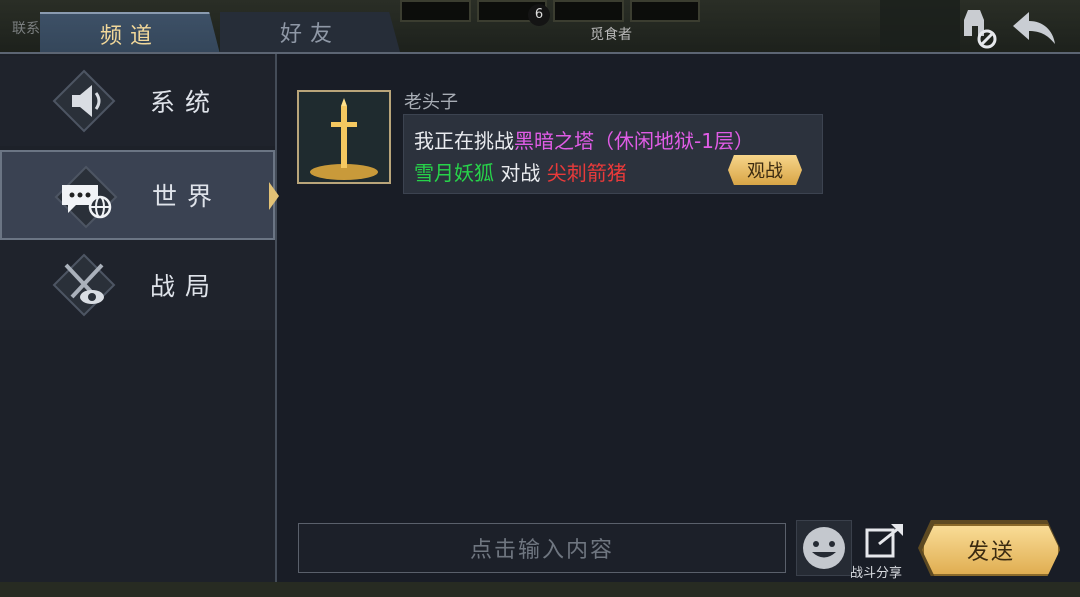 This screenshot has height=597, width=1080. What do you see at coordinates (137, 285) in the screenshot?
I see `sidebar-item-battle: 战局` at bounding box center [137, 285].